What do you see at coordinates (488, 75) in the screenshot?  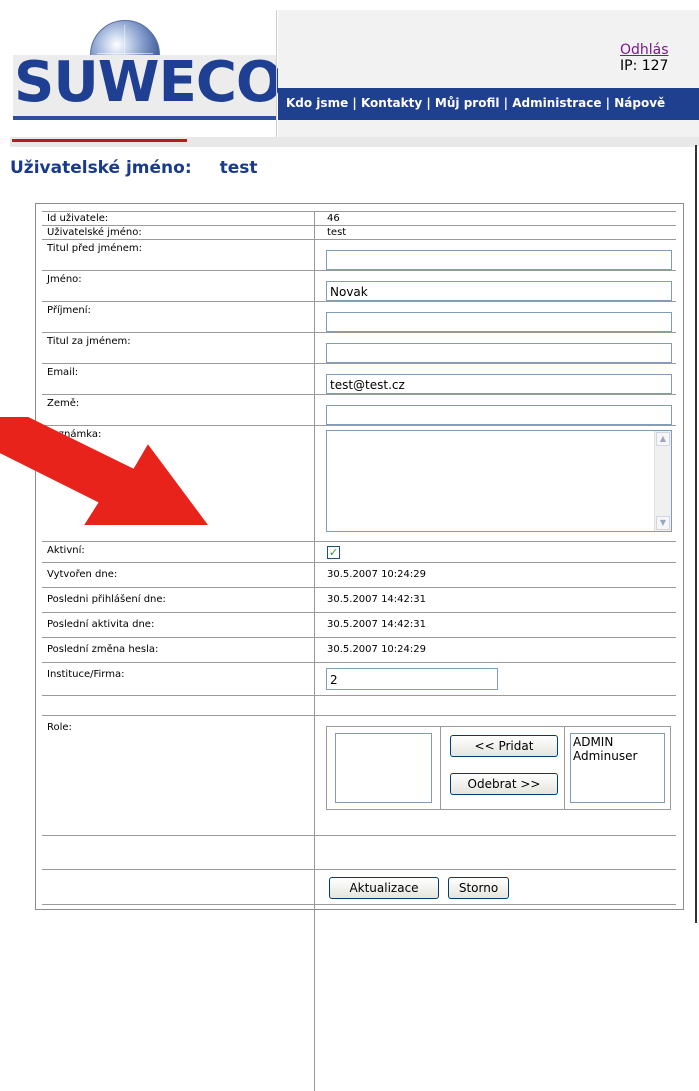 I see `header-panel` at bounding box center [488, 75].